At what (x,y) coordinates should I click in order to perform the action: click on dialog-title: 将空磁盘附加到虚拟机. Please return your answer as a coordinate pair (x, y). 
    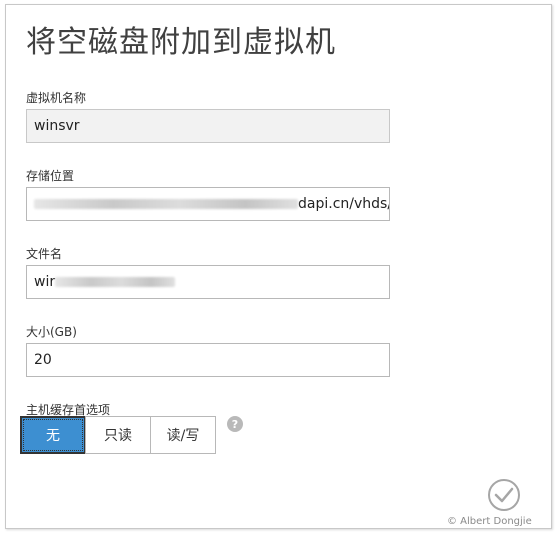
    Looking at the image, I should click on (181, 42).